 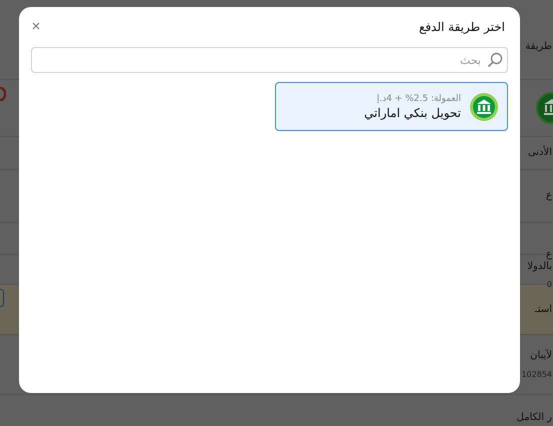 What do you see at coordinates (36, 27) in the screenshot?
I see `close-button: ×` at bounding box center [36, 27].